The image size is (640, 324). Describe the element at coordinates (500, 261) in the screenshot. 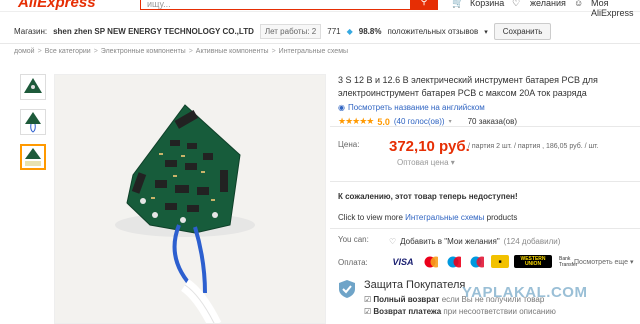

I see `moneygram-icon: ■` at that location.